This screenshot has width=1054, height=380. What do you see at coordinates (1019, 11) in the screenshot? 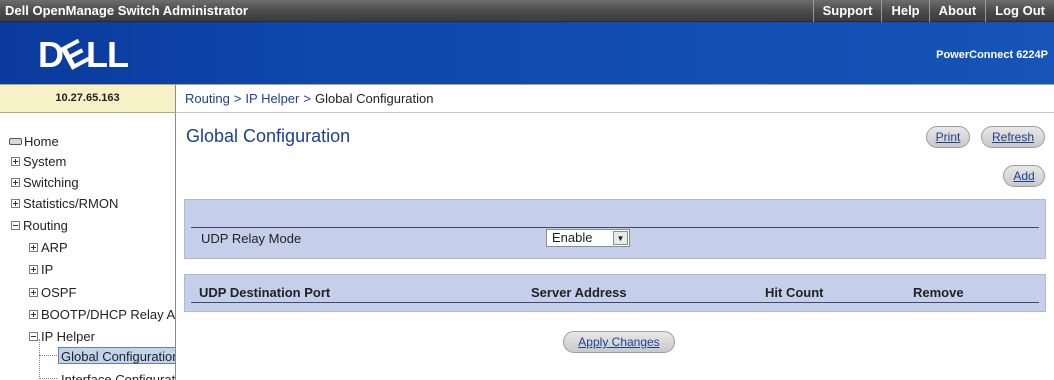
I see `logout-link: Log Out` at bounding box center [1019, 11].